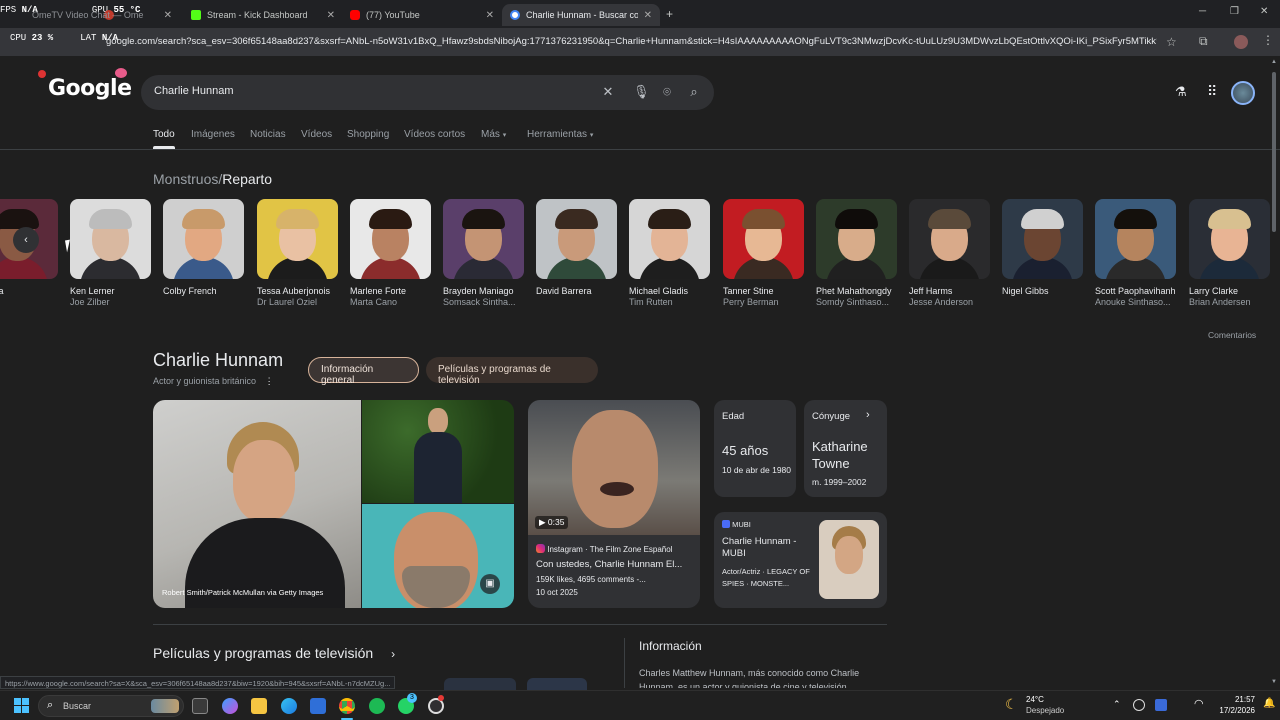  Describe the element at coordinates (1269, 703) in the screenshot. I see `notifications-icon: 🔔` at that location.